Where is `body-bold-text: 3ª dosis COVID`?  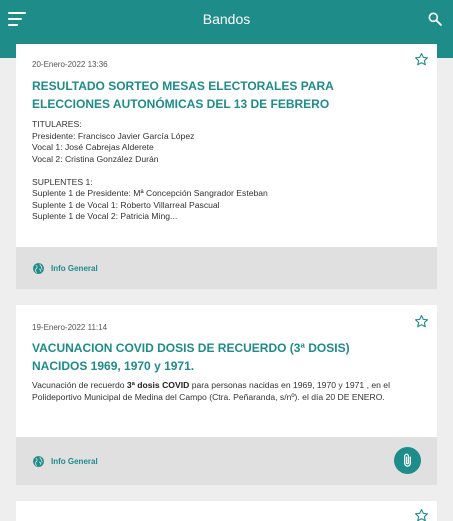 body-bold-text: 3ª dosis COVID is located at coordinates (158, 385).